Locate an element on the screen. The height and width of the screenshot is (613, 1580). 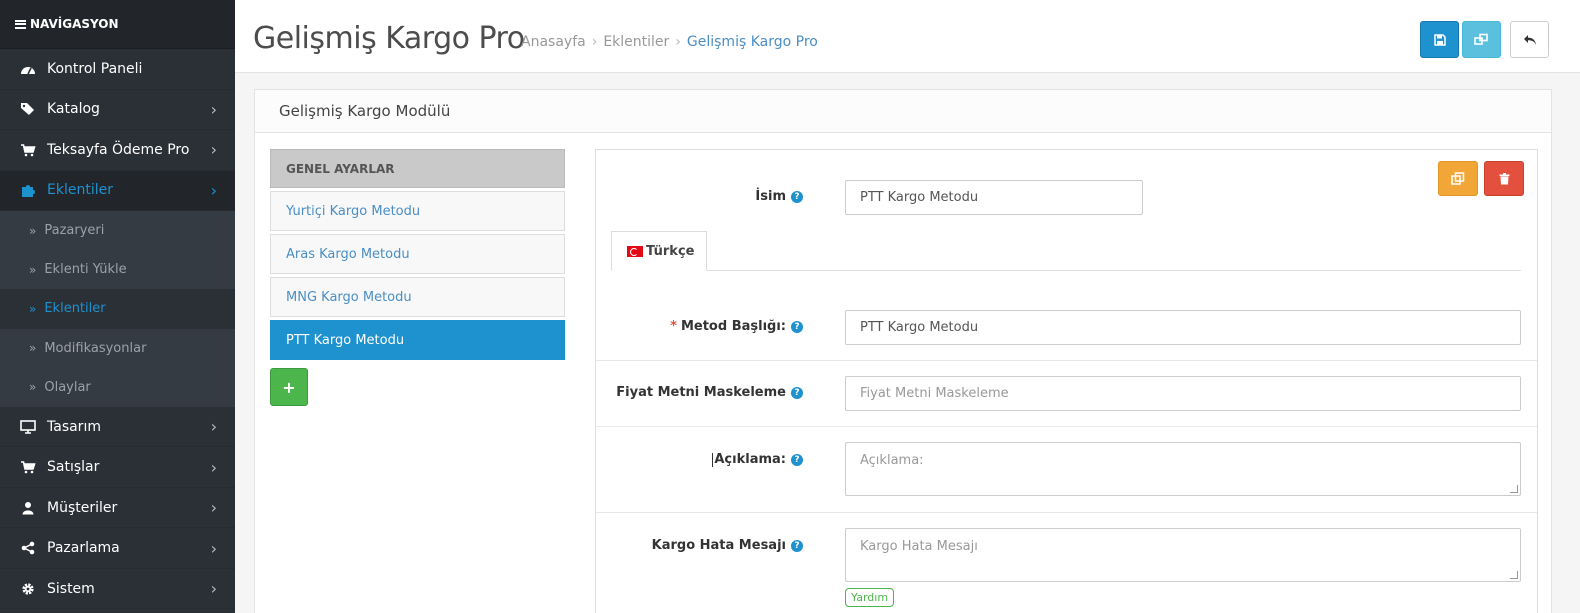
tags-icon is located at coordinates (28, 109).